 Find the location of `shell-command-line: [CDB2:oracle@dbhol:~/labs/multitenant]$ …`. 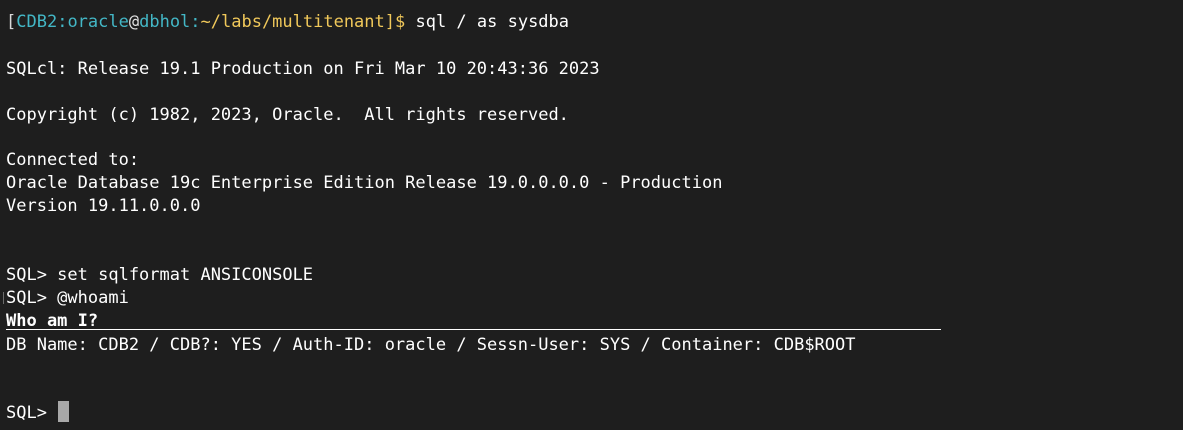

shell-command-line: [CDB2:oracle@dbhol:~/labs/multitenant]$ … is located at coordinates (287, 22).